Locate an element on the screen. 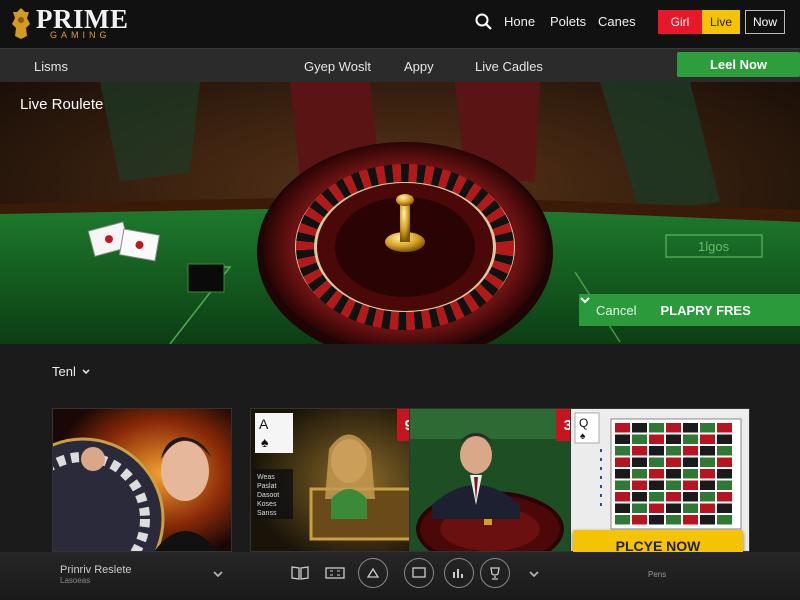 The height and width of the screenshot is (600, 800). dealer-panel: Weas Paslat Dasoot Koses Sanss is located at coordinates (268, 495).